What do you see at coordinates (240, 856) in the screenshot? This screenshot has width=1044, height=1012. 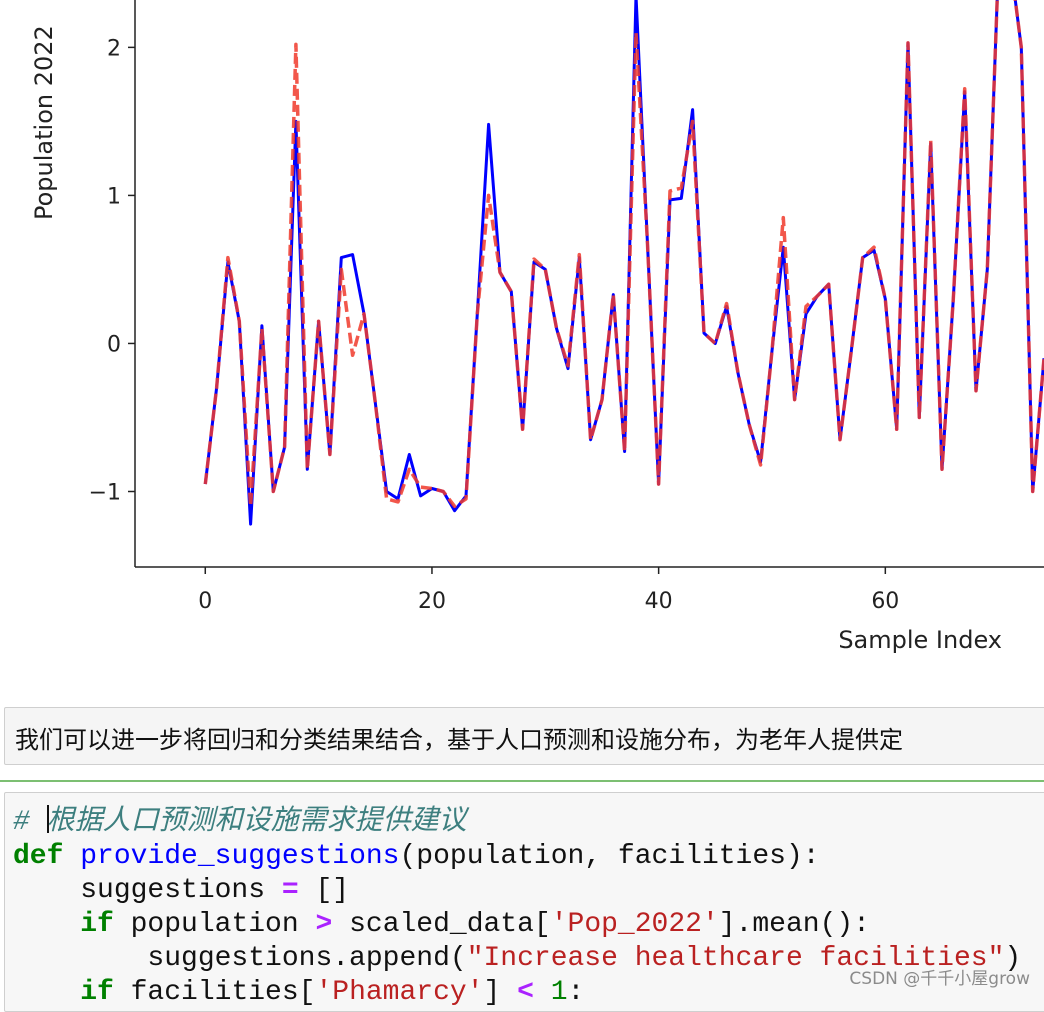 I see `code-token-fn: provide_suggestions` at bounding box center [240, 856].